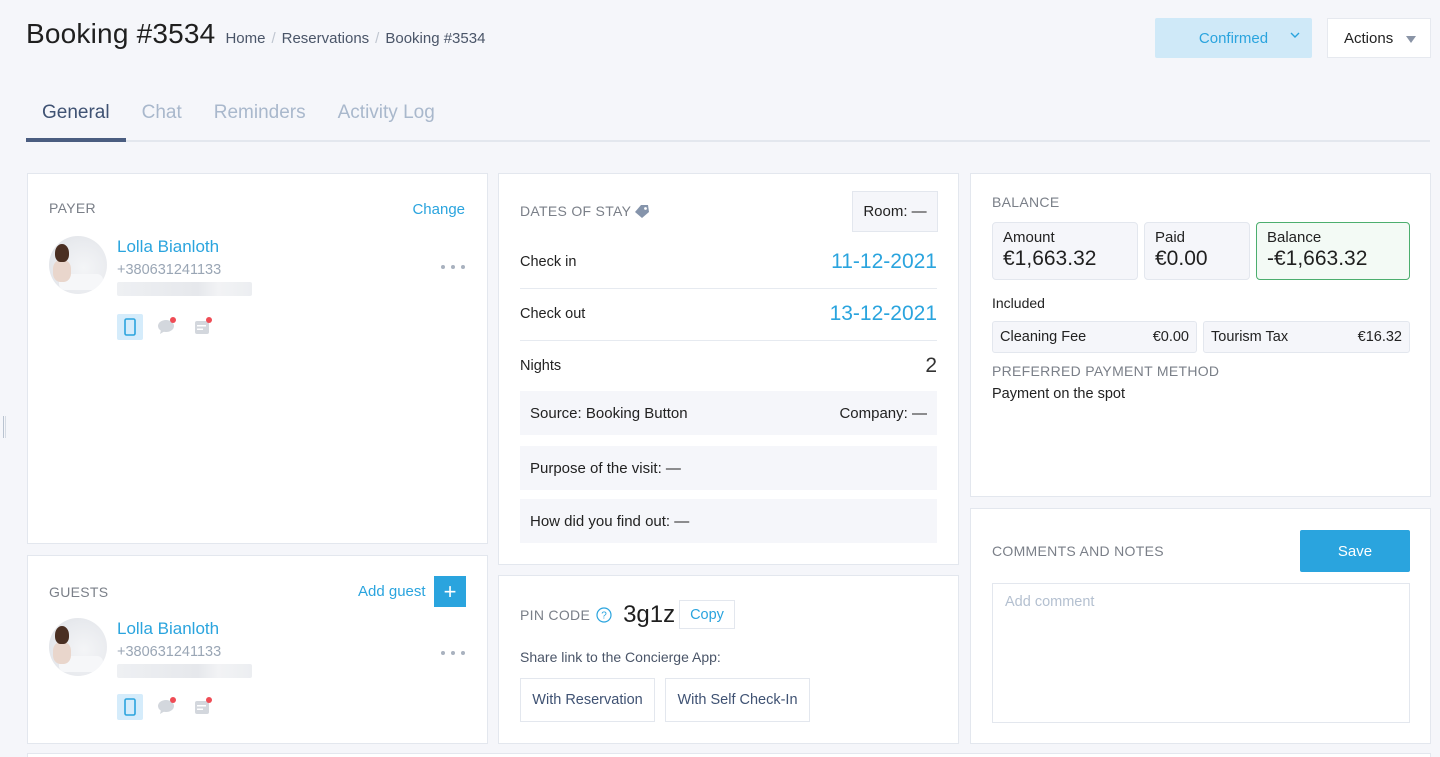 The width and height of the screenshot is (1440, 757). What do you see at coordinates (4, 427) in the screenshot?
I see `sidebar-resize-handle` at bounding box center [4, 427].